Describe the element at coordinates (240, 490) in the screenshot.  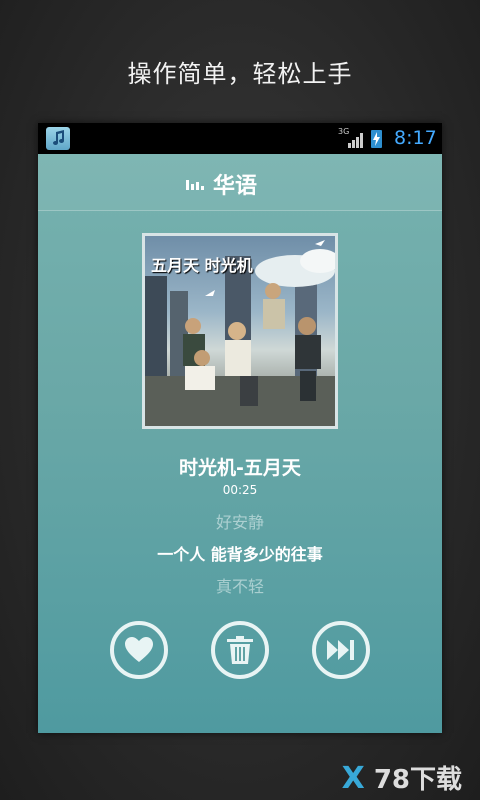
I see `elapsed-time: 00:25` at that location.